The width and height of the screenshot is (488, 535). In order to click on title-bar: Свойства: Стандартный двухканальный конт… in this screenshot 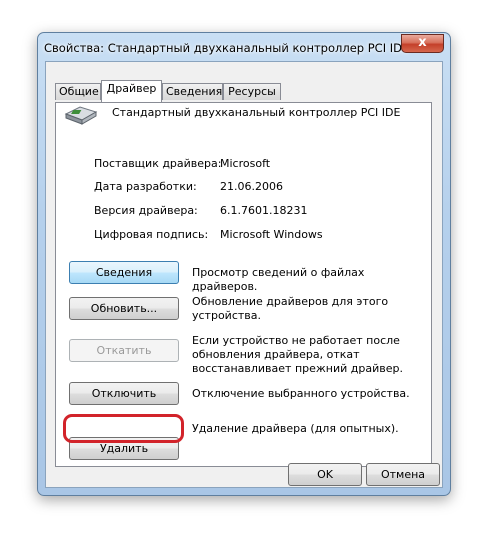, I will do `click(244, 47)`.